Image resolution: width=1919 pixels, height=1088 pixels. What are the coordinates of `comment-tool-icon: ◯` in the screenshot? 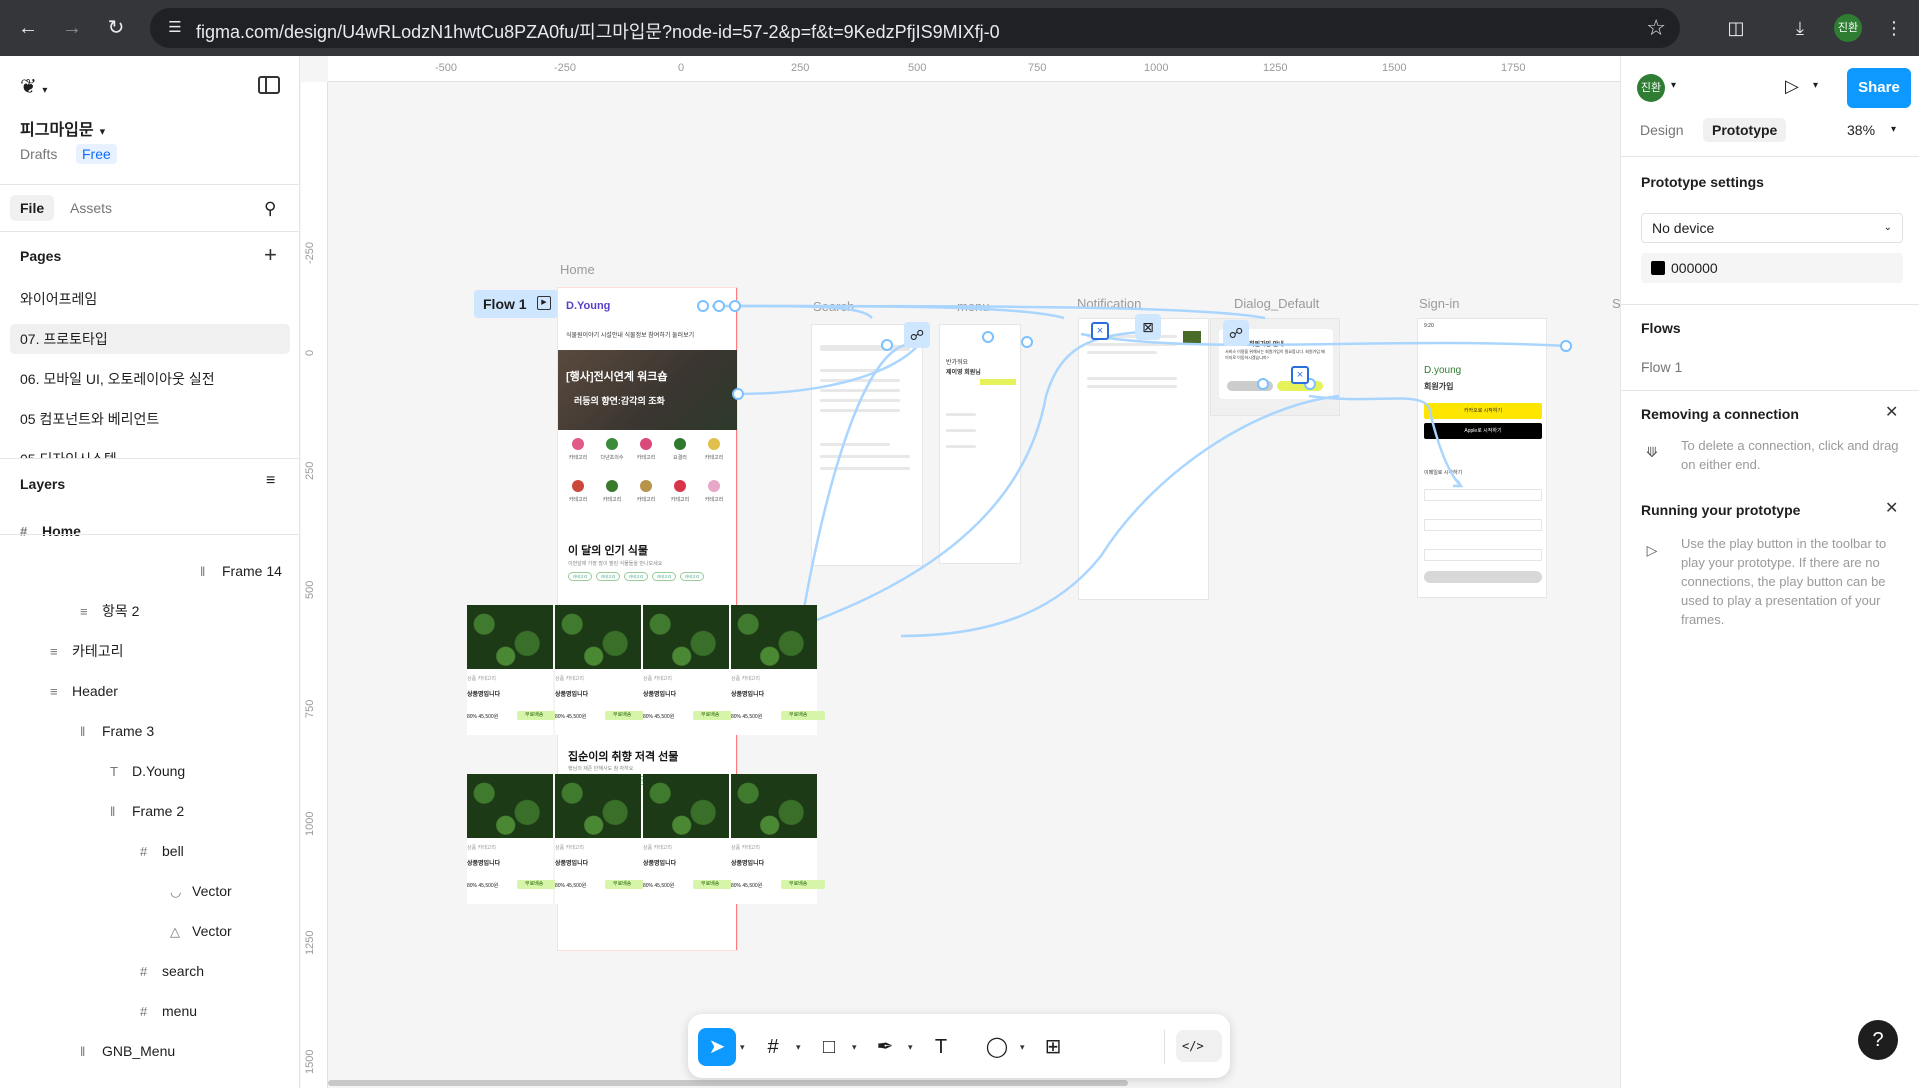 It's located at (997, 1047).